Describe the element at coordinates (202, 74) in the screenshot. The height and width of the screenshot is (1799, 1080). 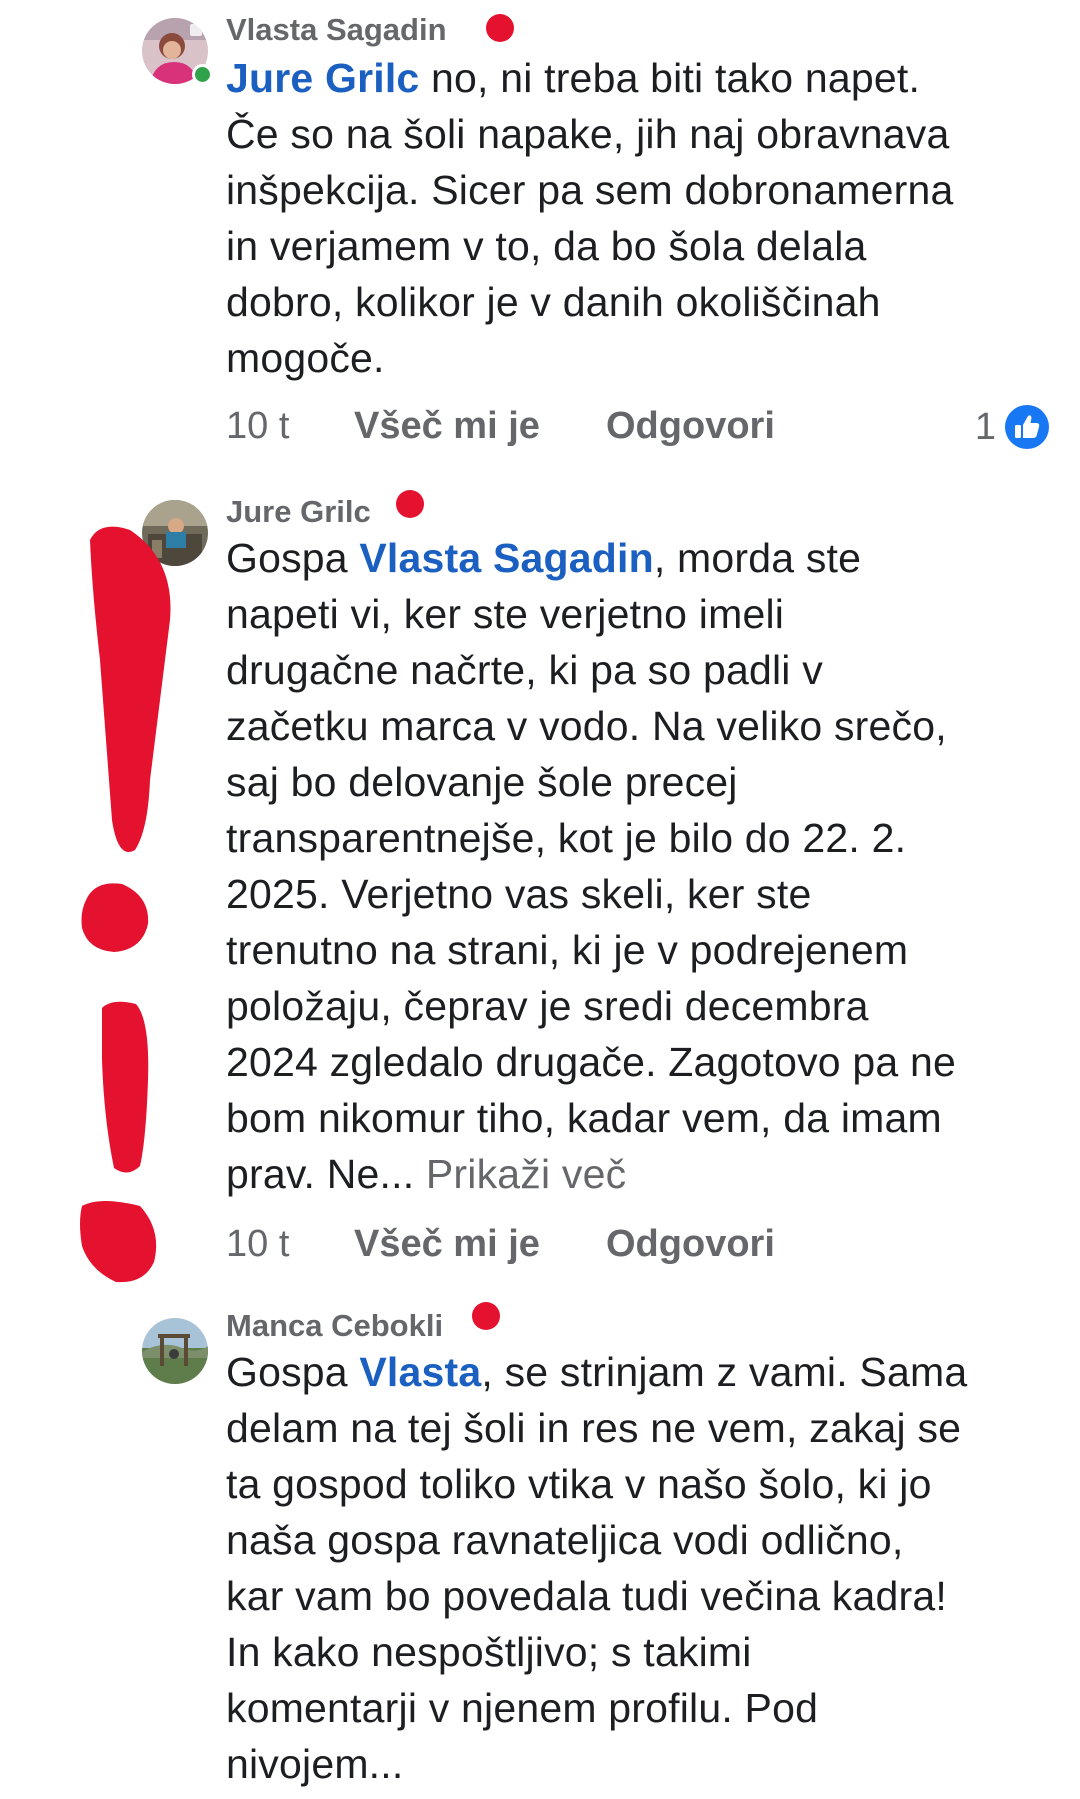
I see `online-status-icon` at that location.